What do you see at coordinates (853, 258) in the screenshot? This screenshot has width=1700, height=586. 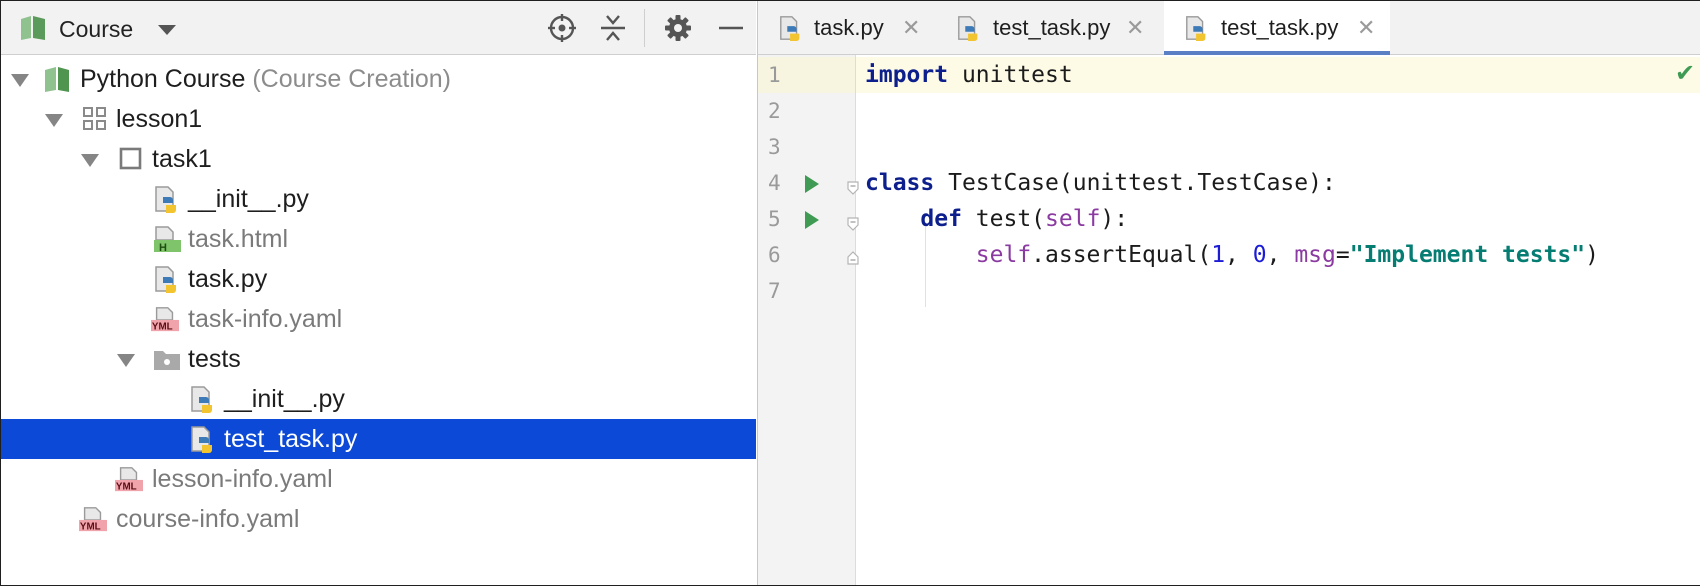 I see `fold-end-marker-icon` at bounding box center [853, 258].